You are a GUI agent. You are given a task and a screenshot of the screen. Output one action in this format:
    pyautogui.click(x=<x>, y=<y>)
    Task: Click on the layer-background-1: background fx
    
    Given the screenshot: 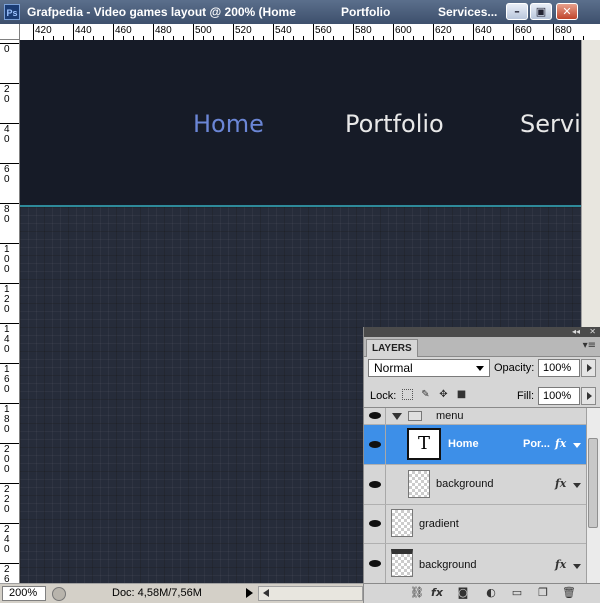 What is the action you would take?
    pyautogui.click(x=475, y=485)
    